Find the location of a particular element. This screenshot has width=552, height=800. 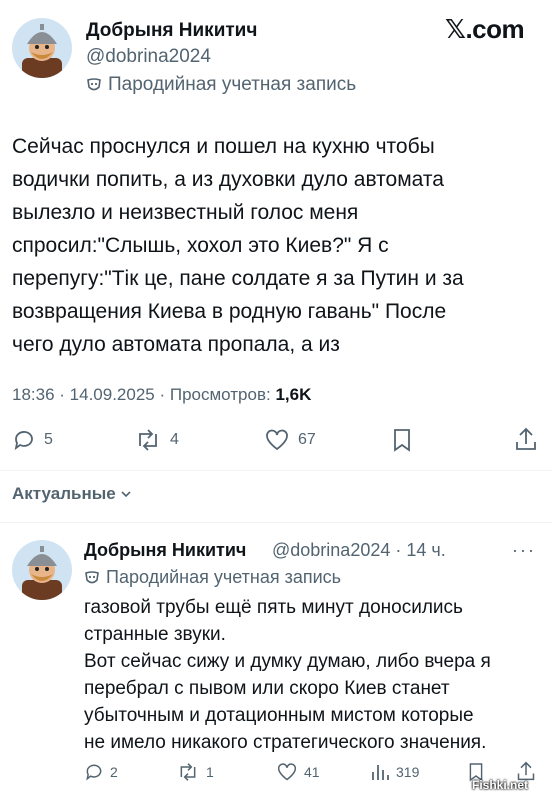

tweet-meta: 18:36 · 14.09.2025 · Просмотров: 1,6K is located at coordinates (162, 394).